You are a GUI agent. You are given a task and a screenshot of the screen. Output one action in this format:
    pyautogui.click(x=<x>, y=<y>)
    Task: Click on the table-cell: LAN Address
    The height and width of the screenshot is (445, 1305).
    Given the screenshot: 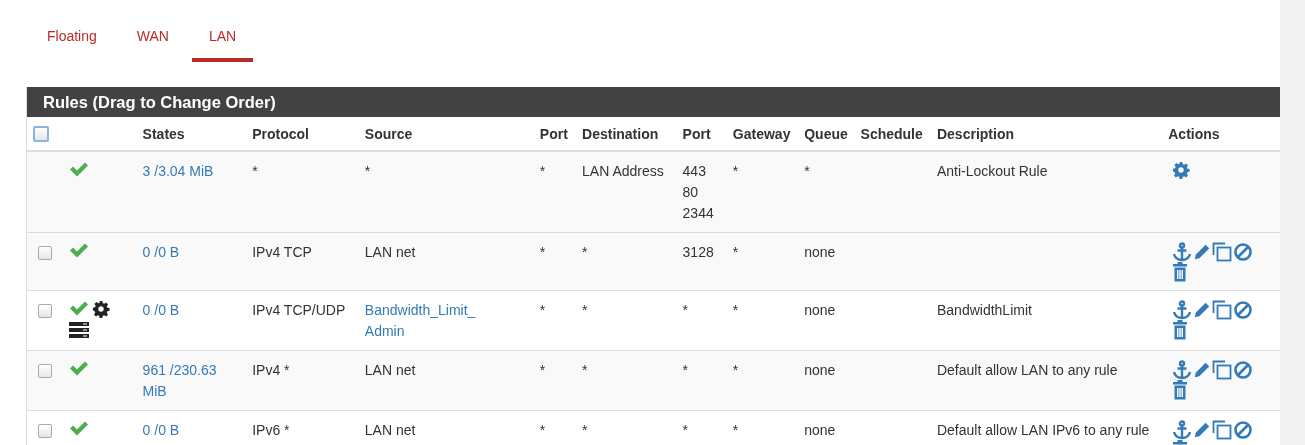 What is the action you would take?
    pyautogui.click(x=623, y=171)
    